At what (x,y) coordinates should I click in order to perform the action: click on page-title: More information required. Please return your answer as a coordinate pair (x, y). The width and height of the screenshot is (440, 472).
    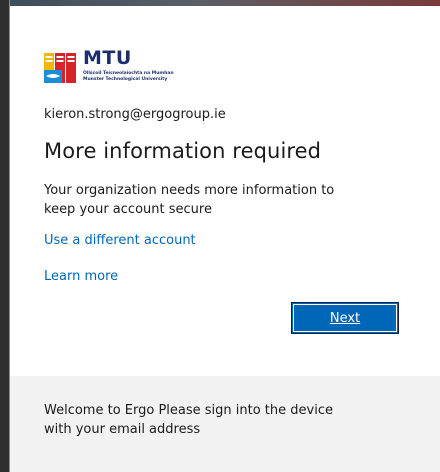
    Looking at the image, I should click on (183, 151).